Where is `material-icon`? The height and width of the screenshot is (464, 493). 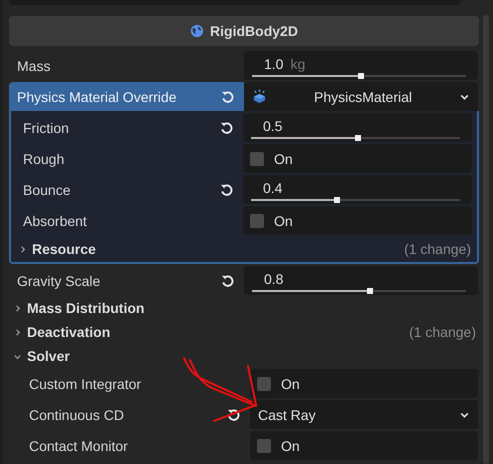
material-icon is located at coordinates (259, 96).